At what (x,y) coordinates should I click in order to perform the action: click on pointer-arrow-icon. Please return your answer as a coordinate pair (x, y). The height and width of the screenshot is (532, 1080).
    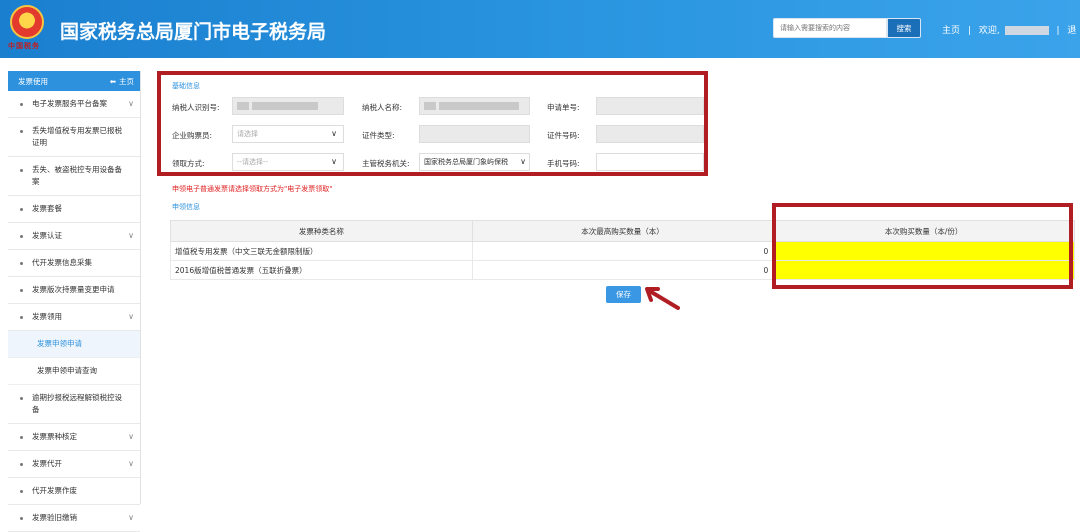
    Looking at the image, I should click on (662, 298).